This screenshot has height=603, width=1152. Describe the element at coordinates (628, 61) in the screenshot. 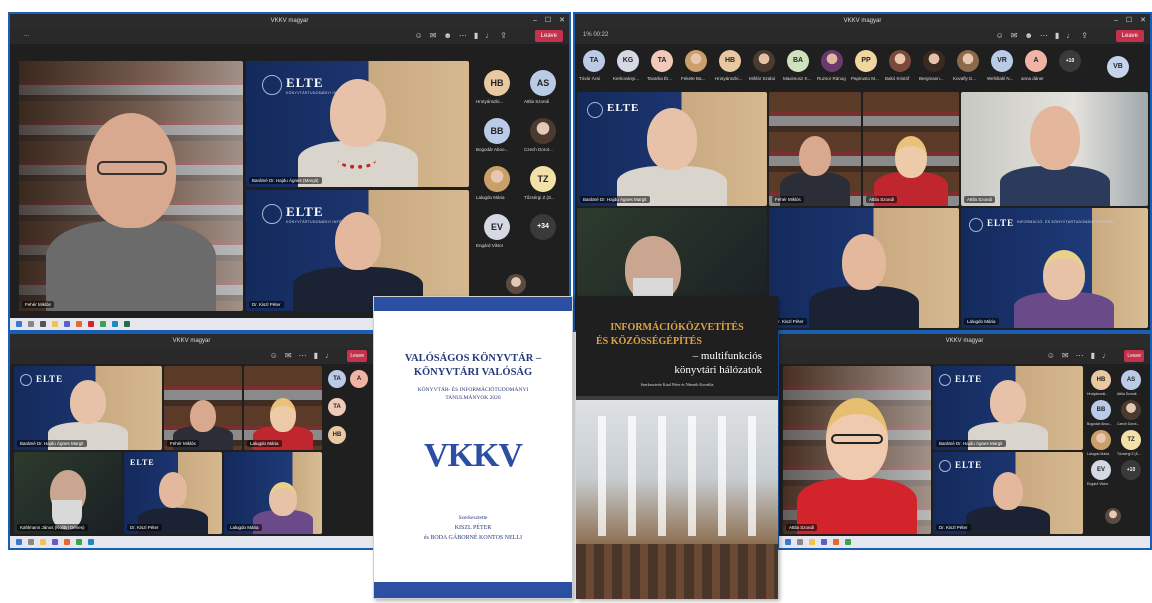

I see `avatar: KG` at that location.